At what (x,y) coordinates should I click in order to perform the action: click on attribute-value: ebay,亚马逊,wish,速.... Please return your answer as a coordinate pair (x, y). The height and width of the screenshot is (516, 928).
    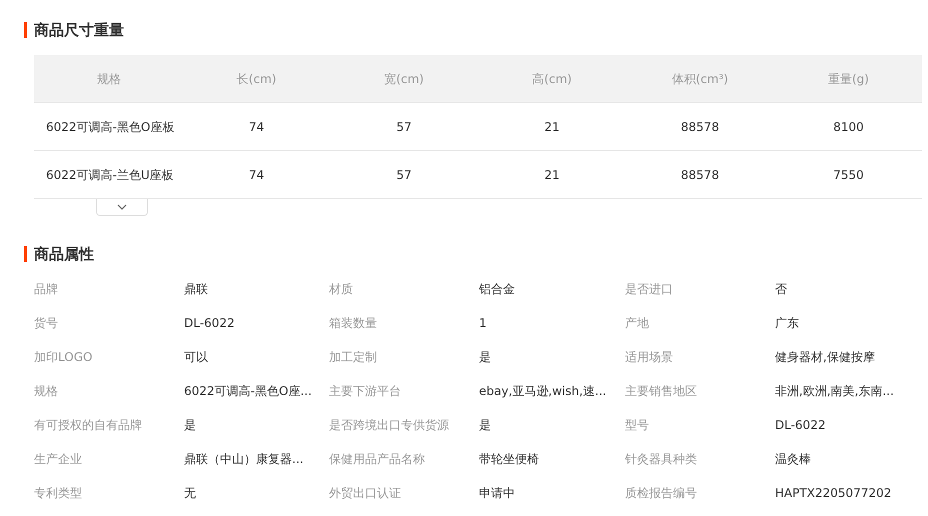
    Looking at the image, I should click on (543, 391).